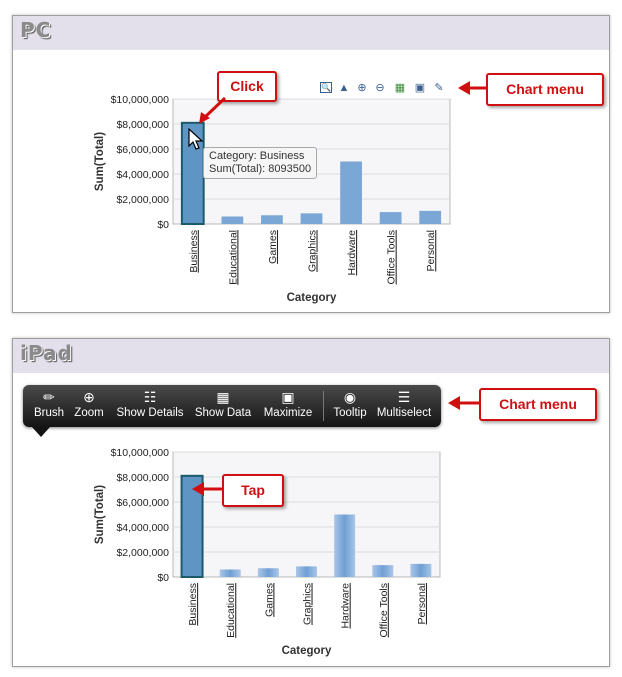 This screenshot has width=622, height=677. Describe the element at coordinates (421, 570) in the screenshot. I see `bar-personal` at that location.